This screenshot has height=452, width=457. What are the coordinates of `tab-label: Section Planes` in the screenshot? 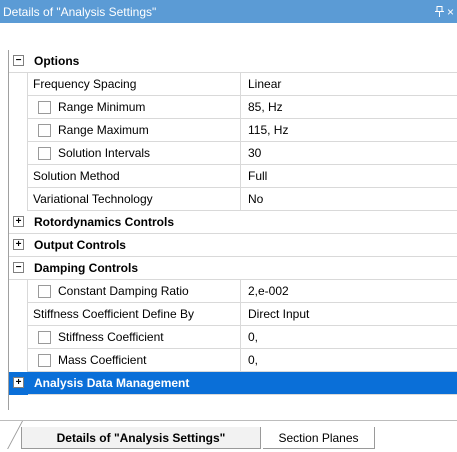 It's located at (318, 437).